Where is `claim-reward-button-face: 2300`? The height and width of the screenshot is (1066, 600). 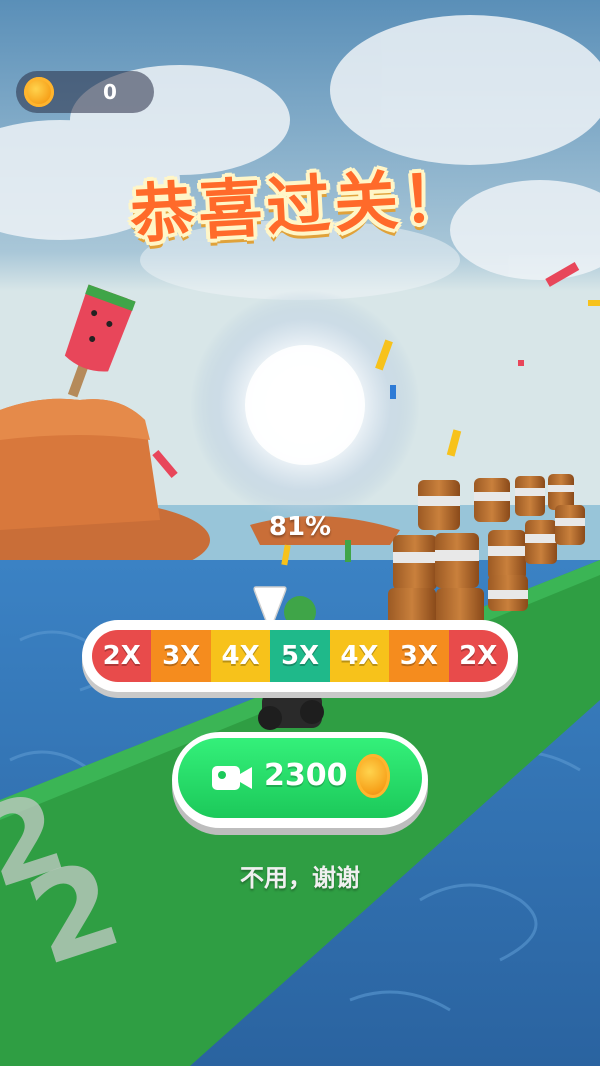
claim-reward-button-face: 2300 is located at coordinates (300, 778).